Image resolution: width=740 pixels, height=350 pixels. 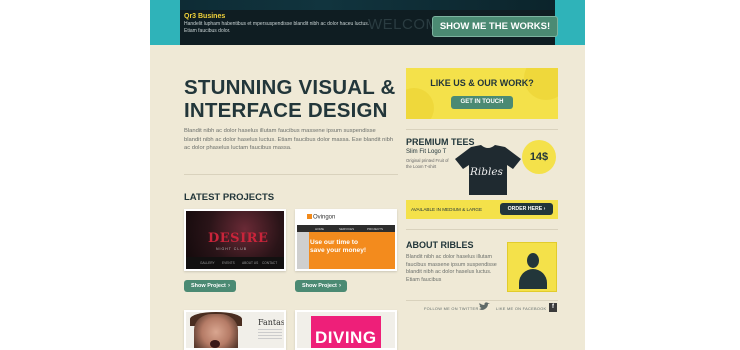 What do you see at coordinates (533, 260) in the screenshot?
I see `avatar-head` at bounding box center [533, 260].